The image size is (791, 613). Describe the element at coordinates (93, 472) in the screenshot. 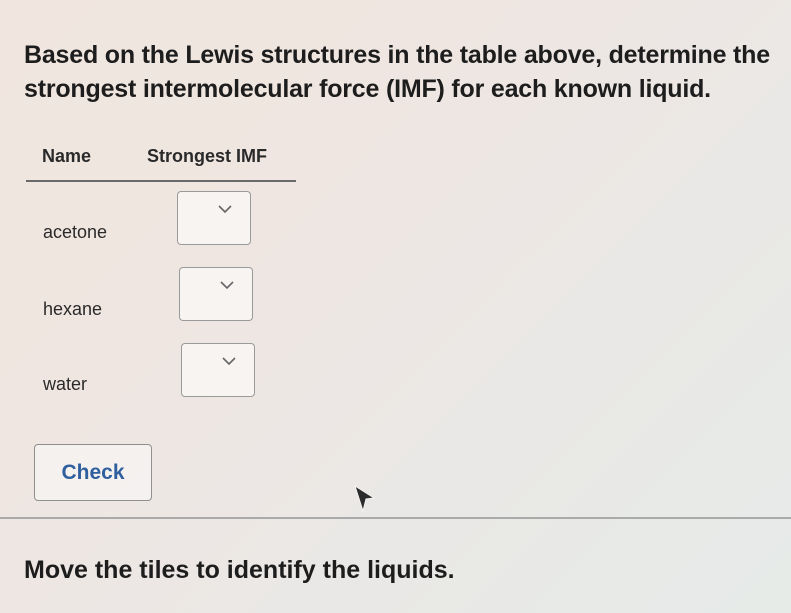

I see `check-button: Check` at that location.